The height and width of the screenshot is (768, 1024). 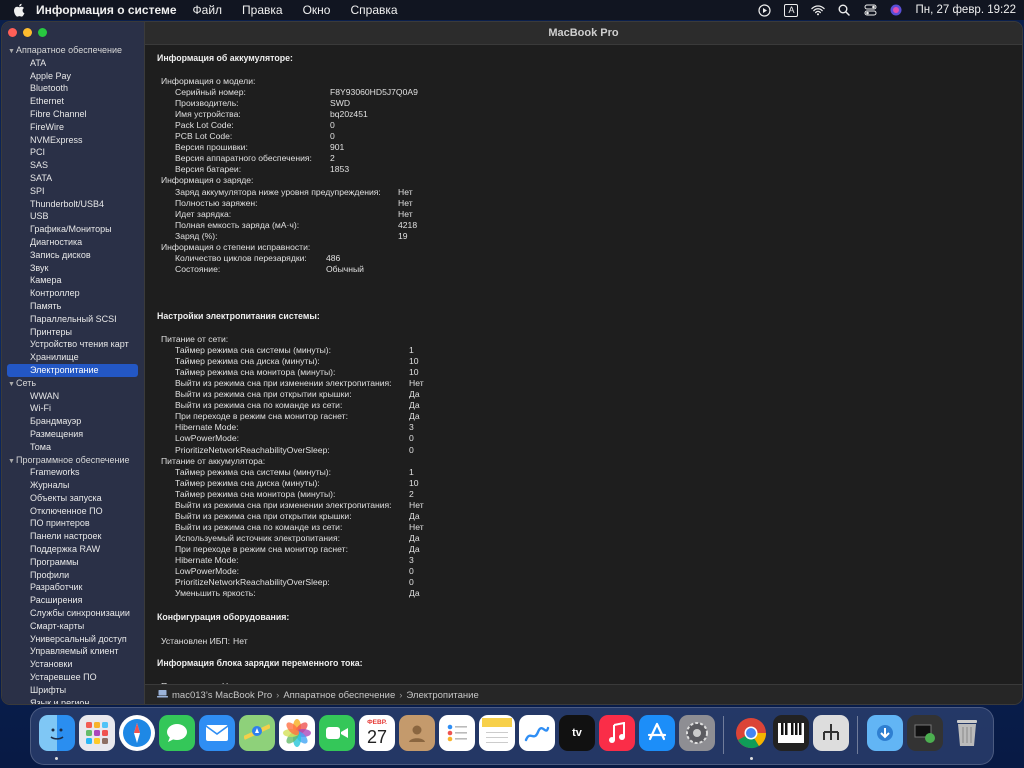 I want to click on facetime-icon, so click(x=337, y=733).